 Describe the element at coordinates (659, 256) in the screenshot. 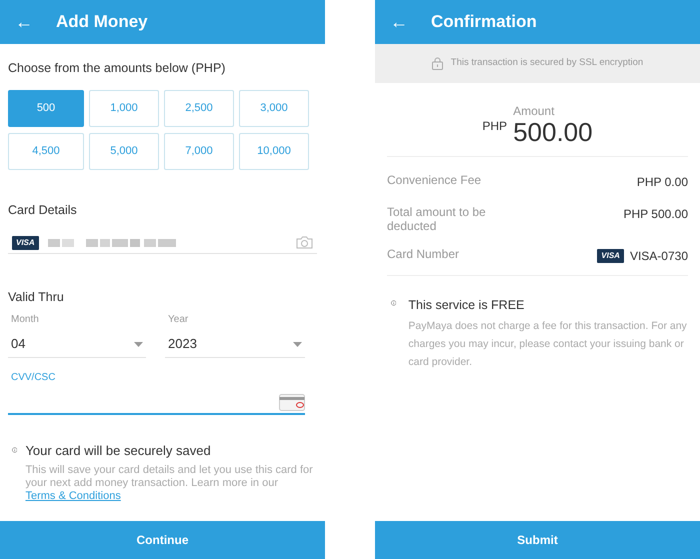

I see `detail-value: VISA-0730` at that location.